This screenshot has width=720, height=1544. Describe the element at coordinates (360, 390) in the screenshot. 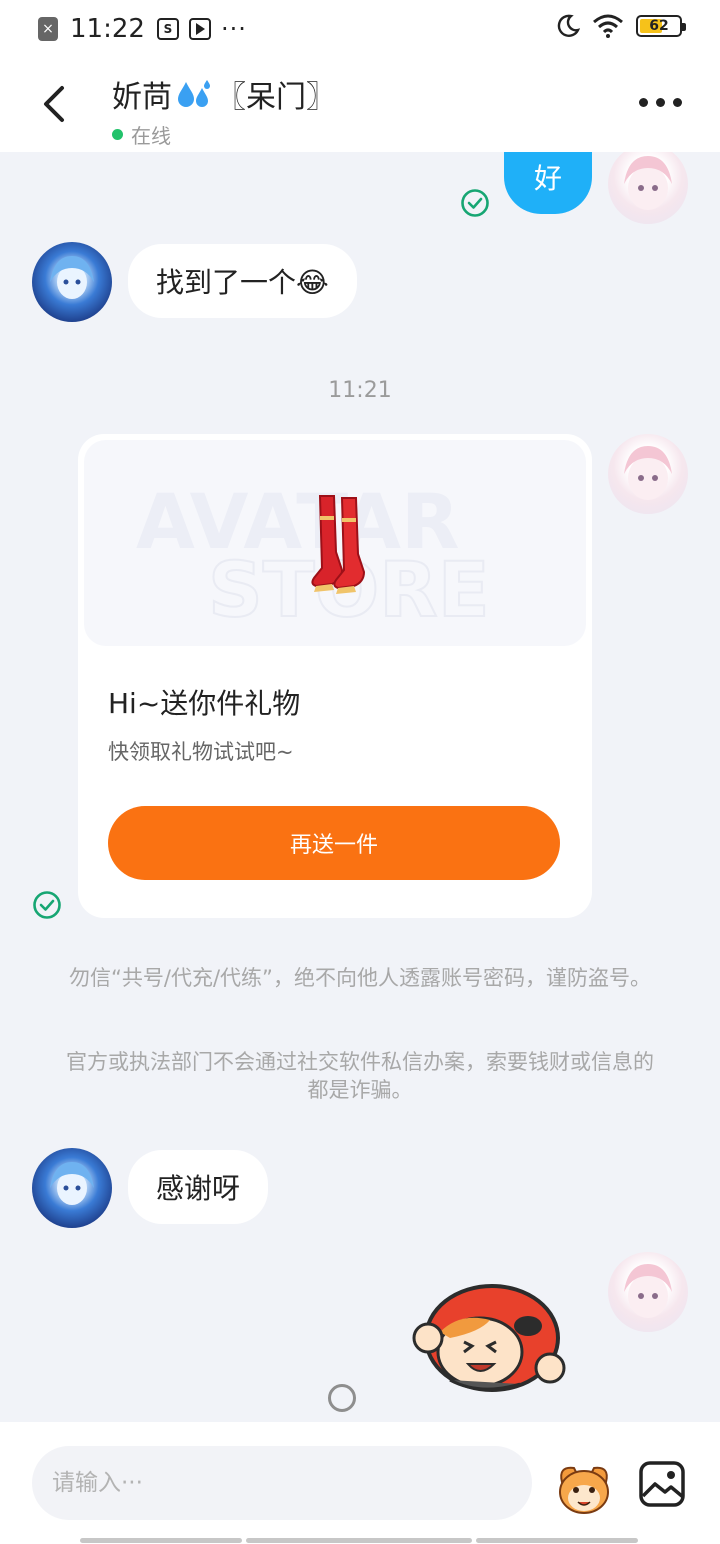

I see `message-timestamp: 11:21` at that location.